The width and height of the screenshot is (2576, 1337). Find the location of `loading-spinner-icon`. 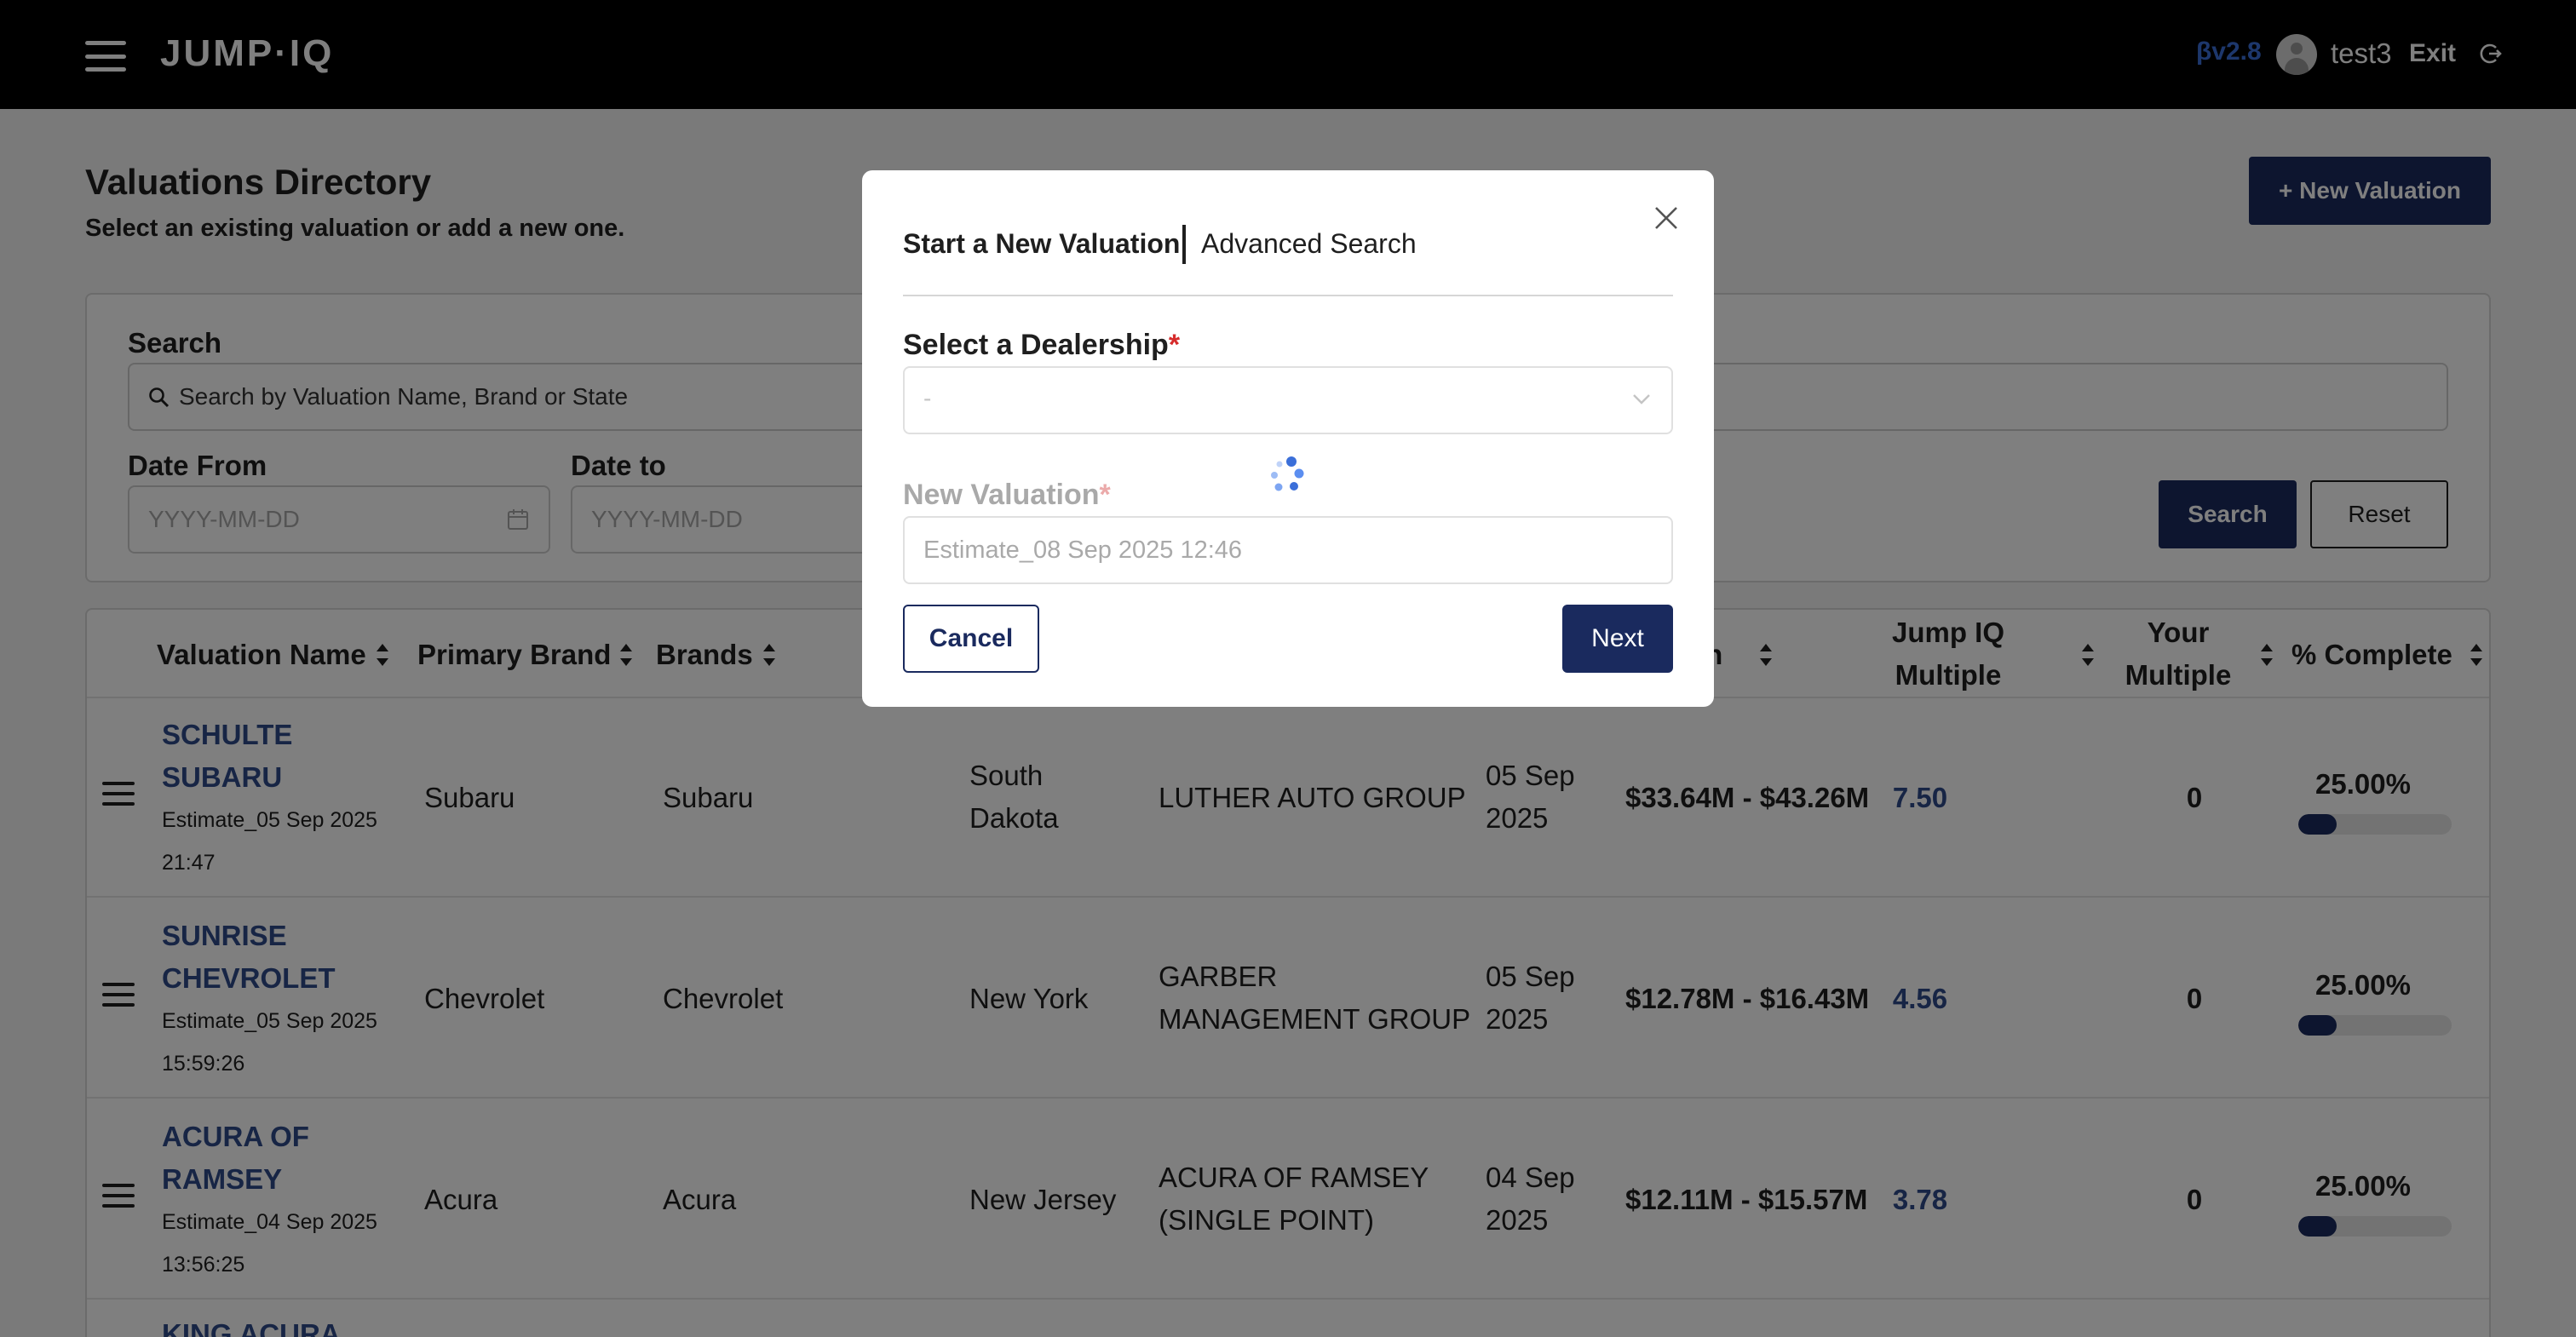

loading-spinner-icon is located at coordinates (1287, 474).